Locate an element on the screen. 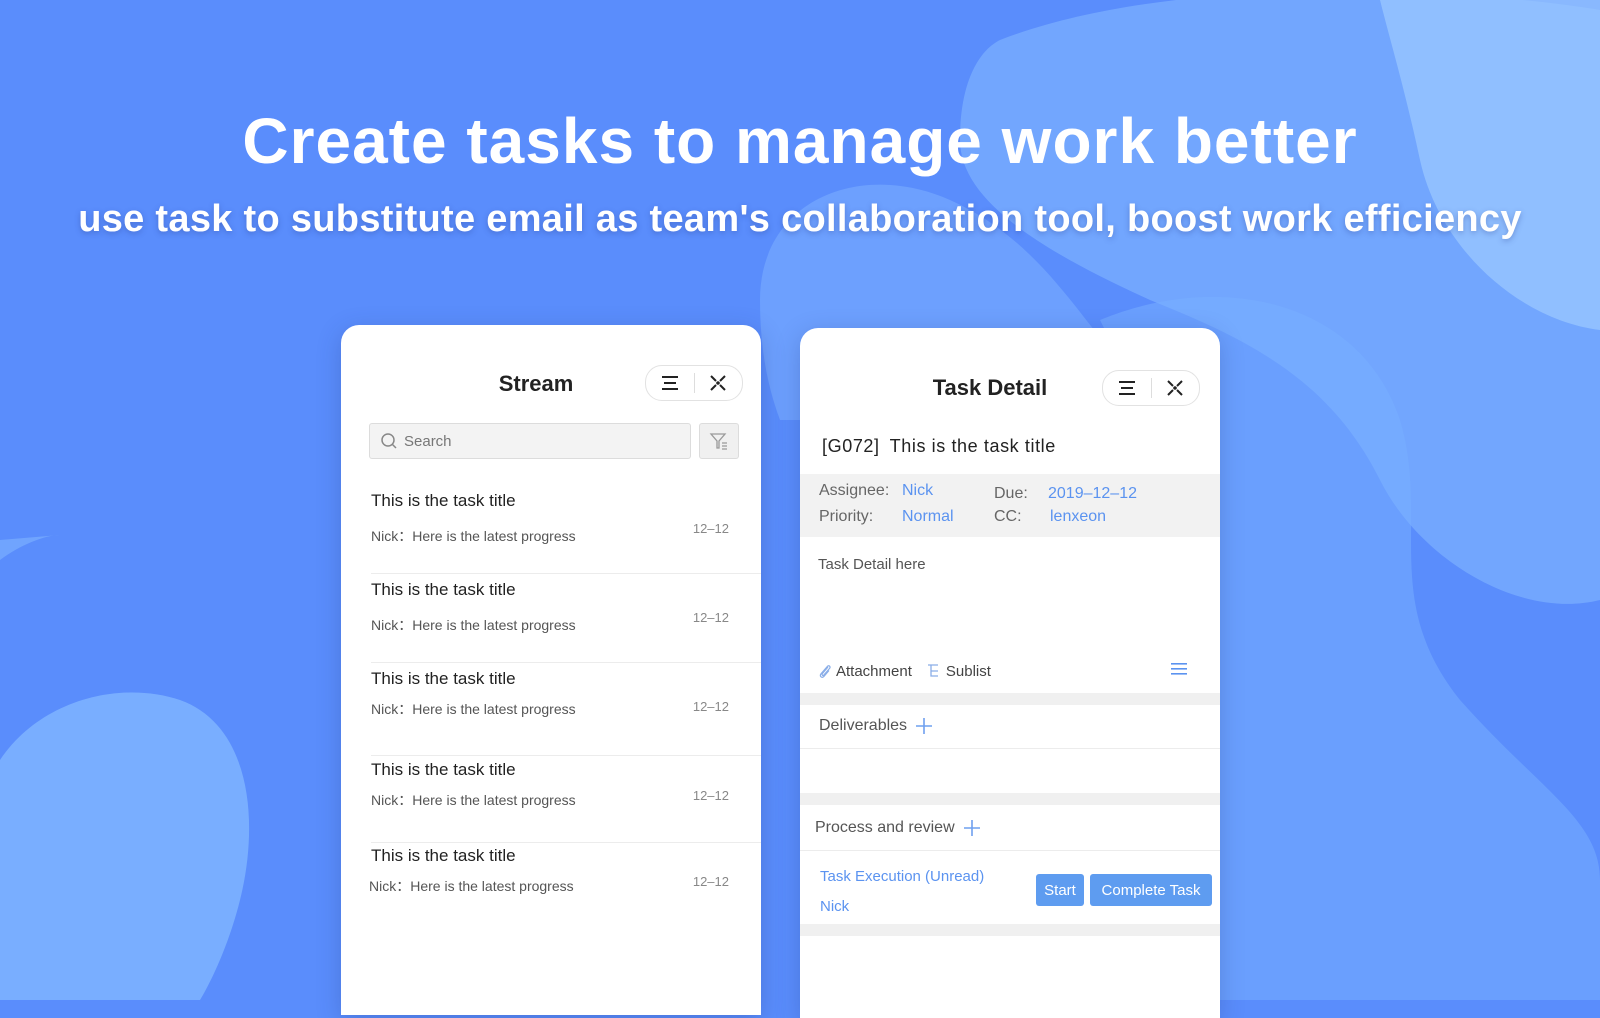  deliverables-section: Deliverables is located at coordinates (876, 726).